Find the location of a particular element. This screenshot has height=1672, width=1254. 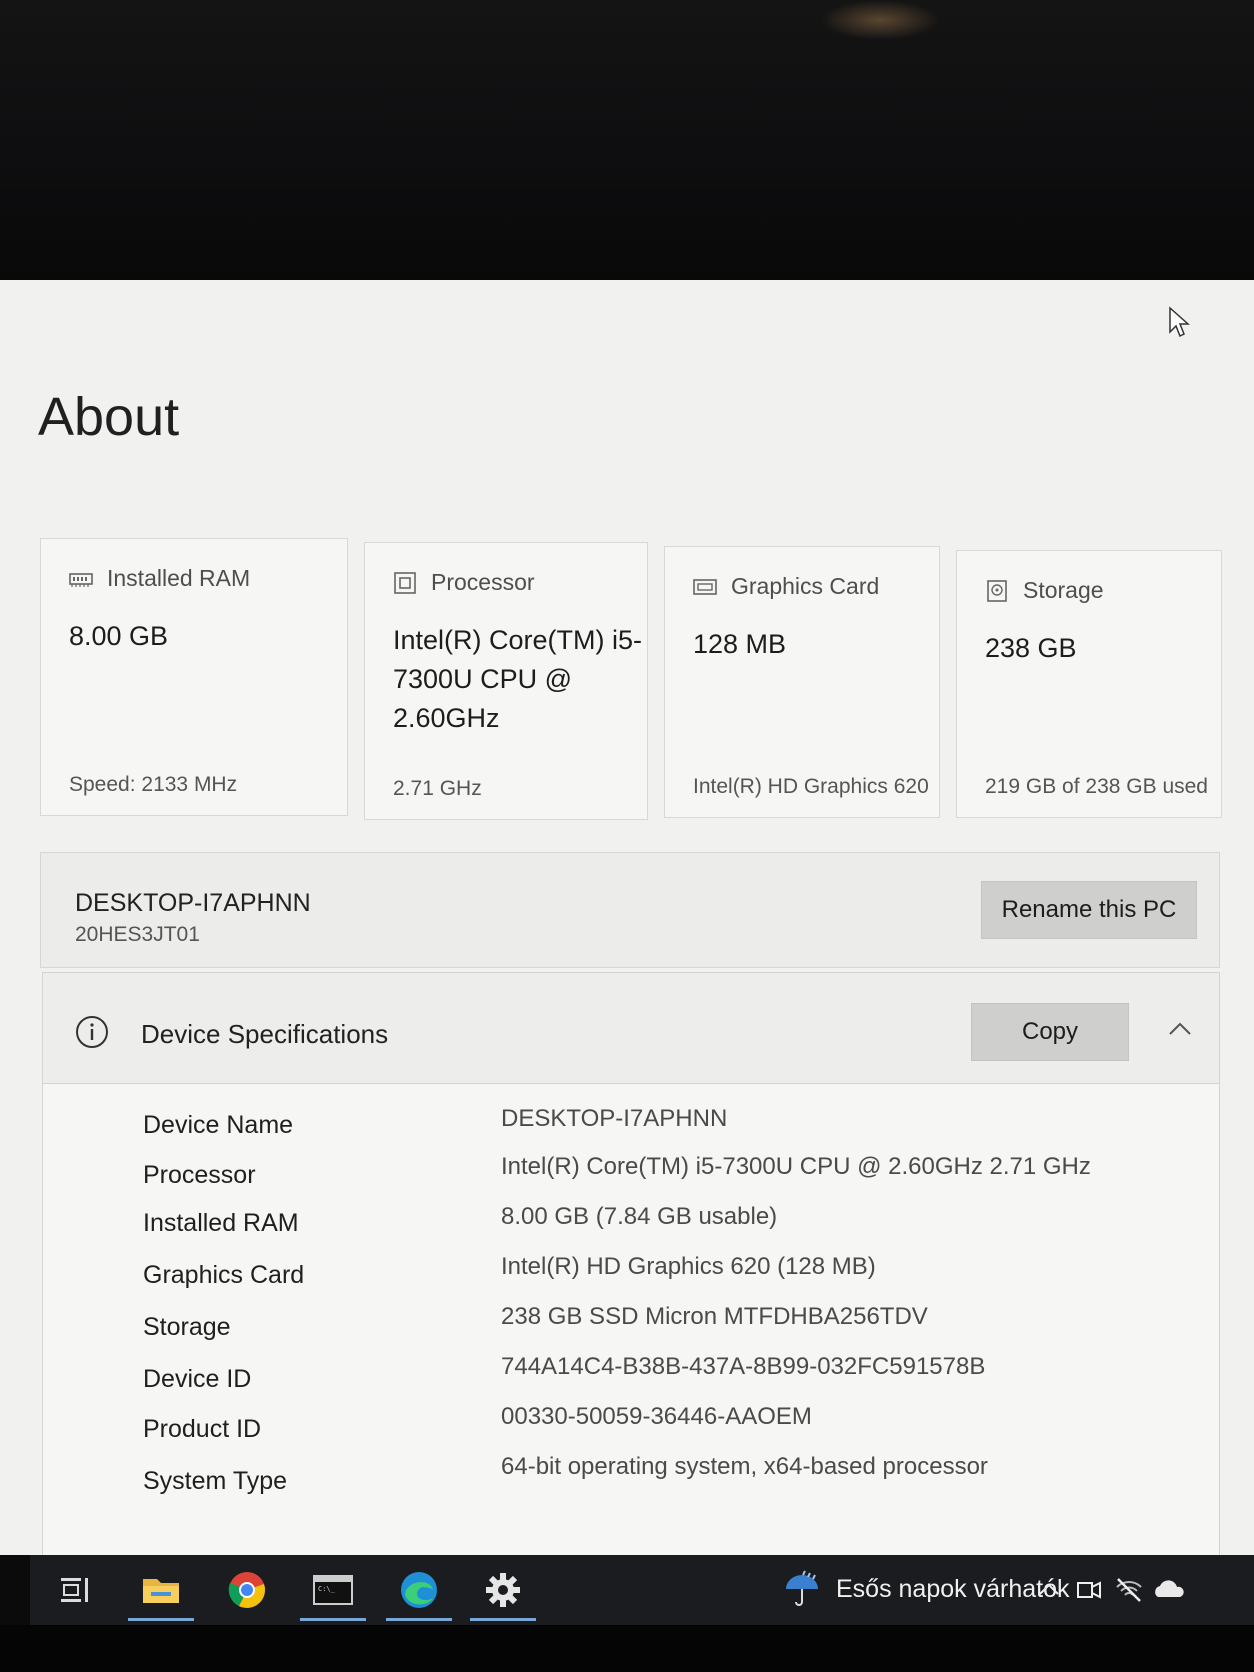

file-explorer-icon is located at coordinates (161, 1592).